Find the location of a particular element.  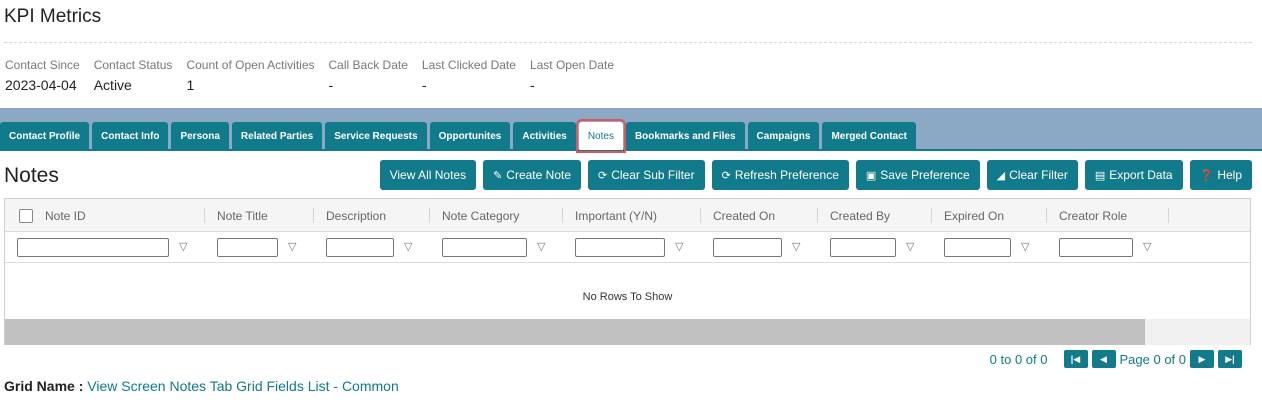

column-header-expired-on: Expired On is located at coordinates (974, 215).